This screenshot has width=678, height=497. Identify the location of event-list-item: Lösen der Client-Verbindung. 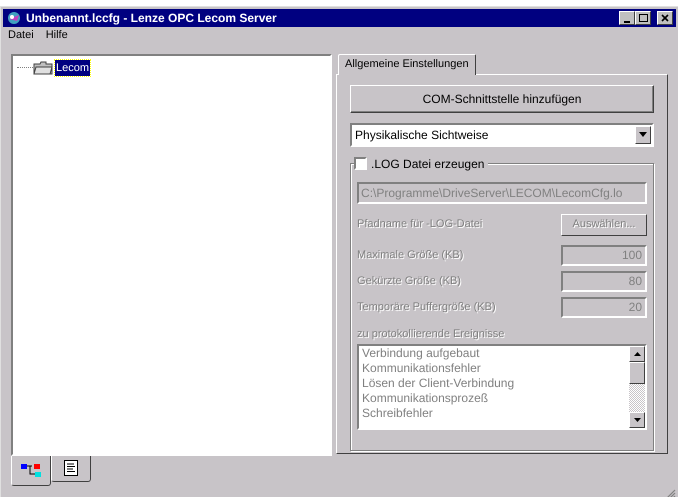
(438, 383).